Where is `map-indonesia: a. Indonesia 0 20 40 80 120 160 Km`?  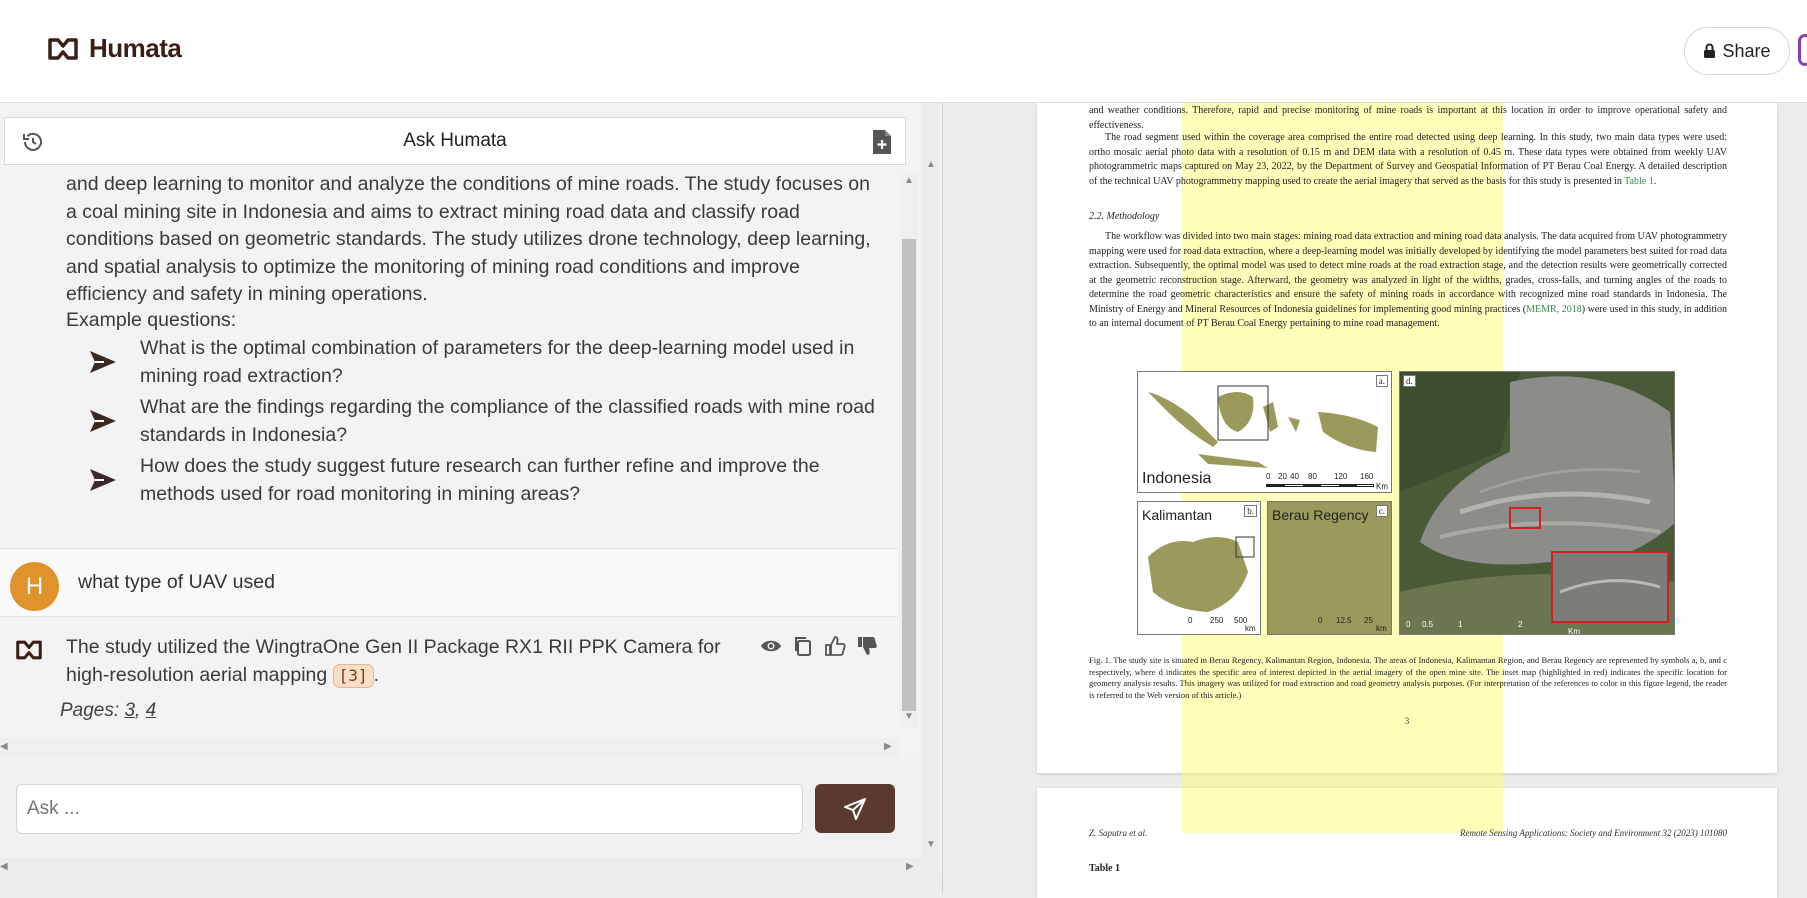
map-indonesia: a. Indonesia 0 20 40 80 120 160 Km is located at coordinates (1264, 432).